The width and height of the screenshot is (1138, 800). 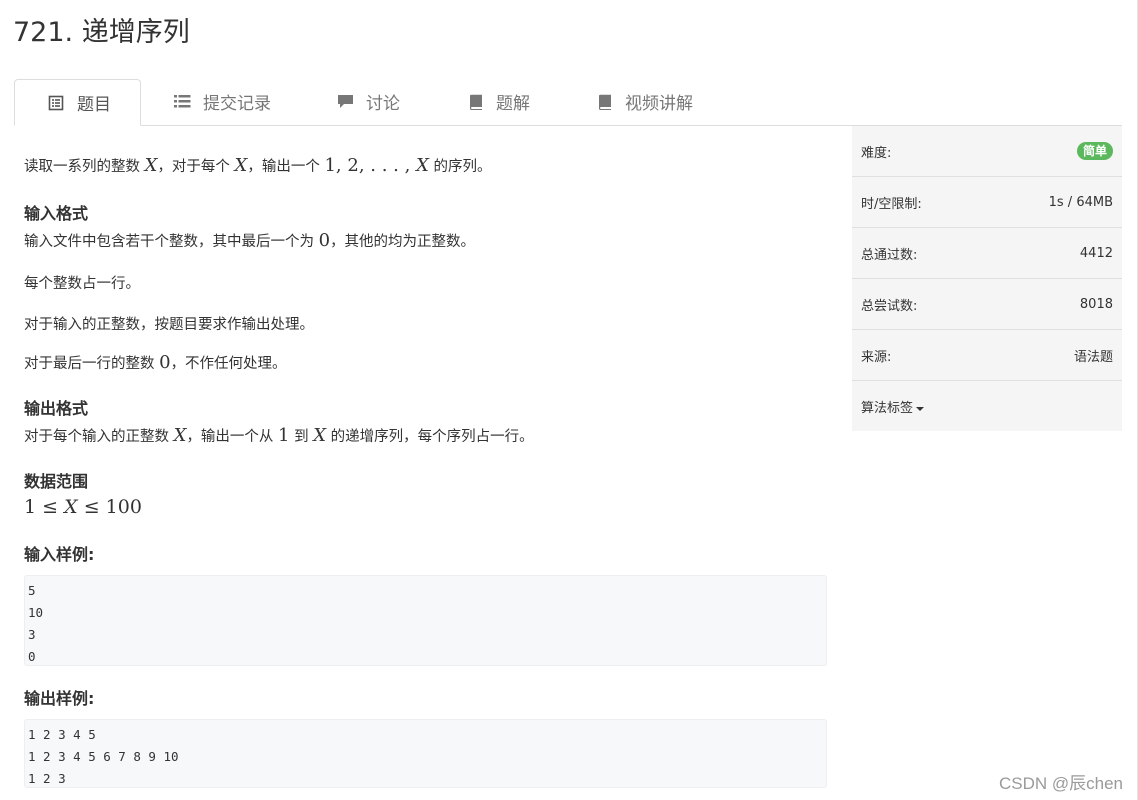 I want to click on input-format-heading: 输入格式, so click(x=56, y=213).